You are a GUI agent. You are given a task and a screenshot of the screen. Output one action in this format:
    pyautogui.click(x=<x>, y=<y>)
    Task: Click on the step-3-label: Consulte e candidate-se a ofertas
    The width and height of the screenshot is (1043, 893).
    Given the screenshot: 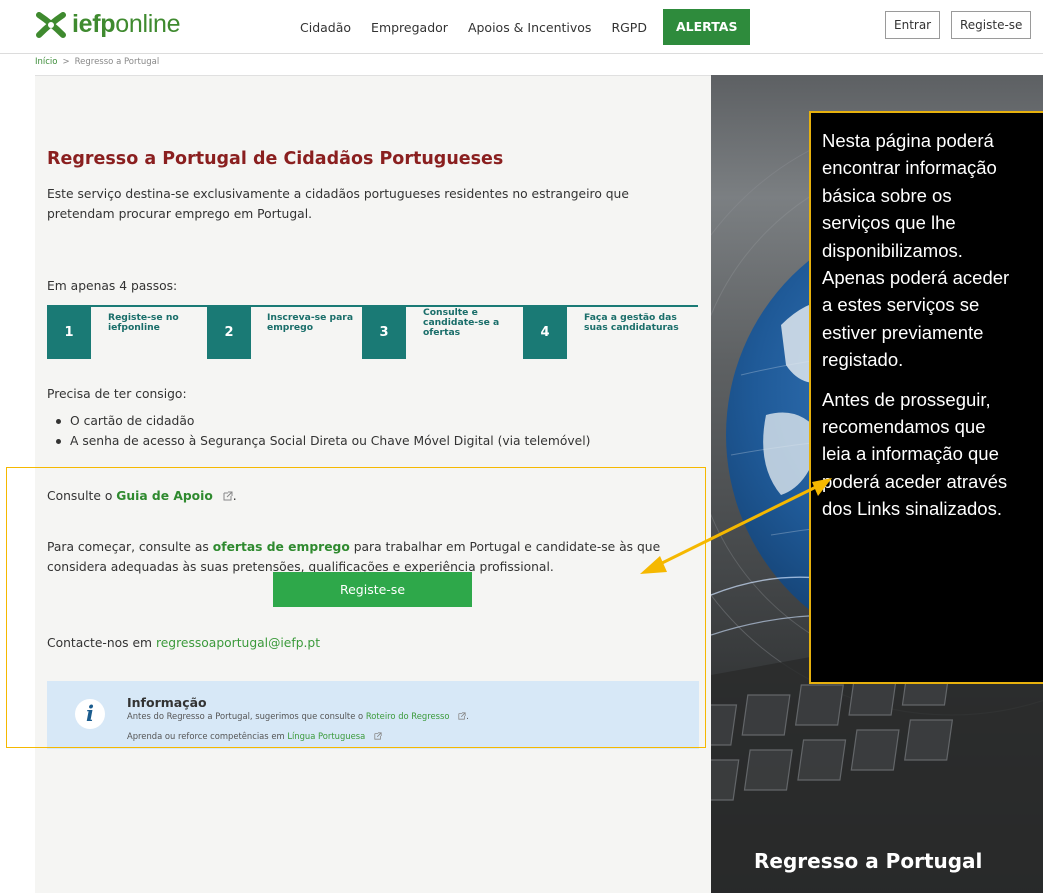 What is the action you would take?
    pyautogui.click(x=461, y=322)
    